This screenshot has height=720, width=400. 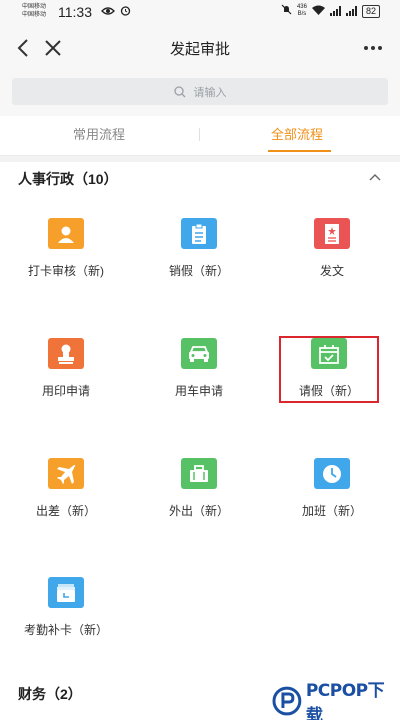 I want to click on more-dots-icon, so click(x=373, y=48).